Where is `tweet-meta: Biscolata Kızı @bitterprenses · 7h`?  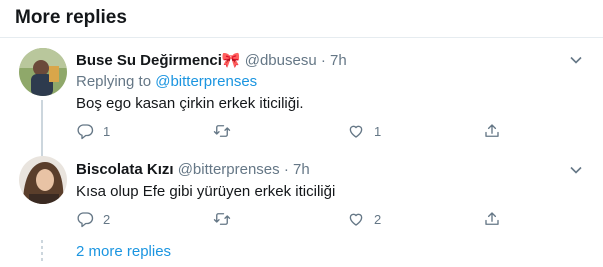 tweet-meta: Biscolata Kızı @bitterprenses · 7h is located at coordinates (193, 169).